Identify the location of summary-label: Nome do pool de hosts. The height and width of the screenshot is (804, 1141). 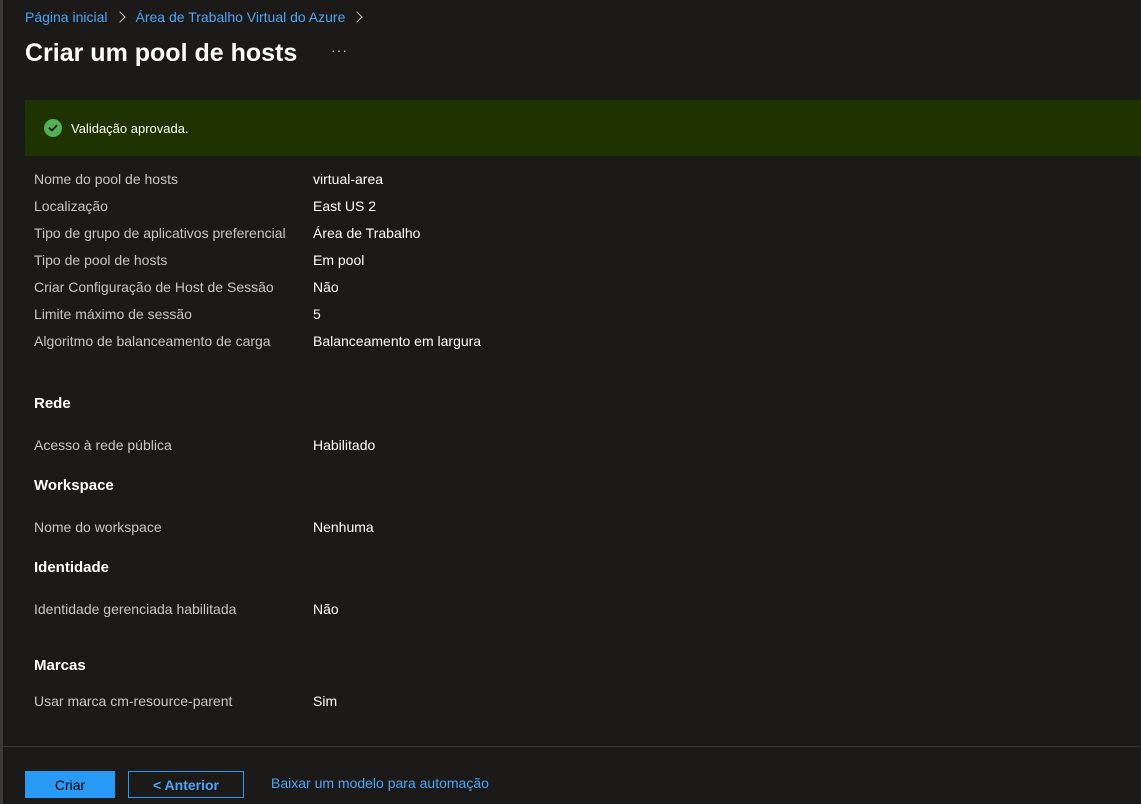
(106, 179).